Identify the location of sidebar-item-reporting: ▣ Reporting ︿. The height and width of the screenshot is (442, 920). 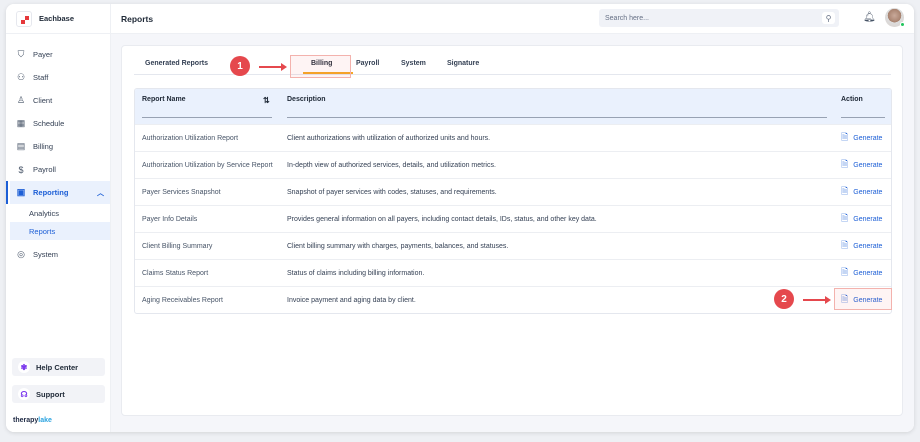
(58, 192).